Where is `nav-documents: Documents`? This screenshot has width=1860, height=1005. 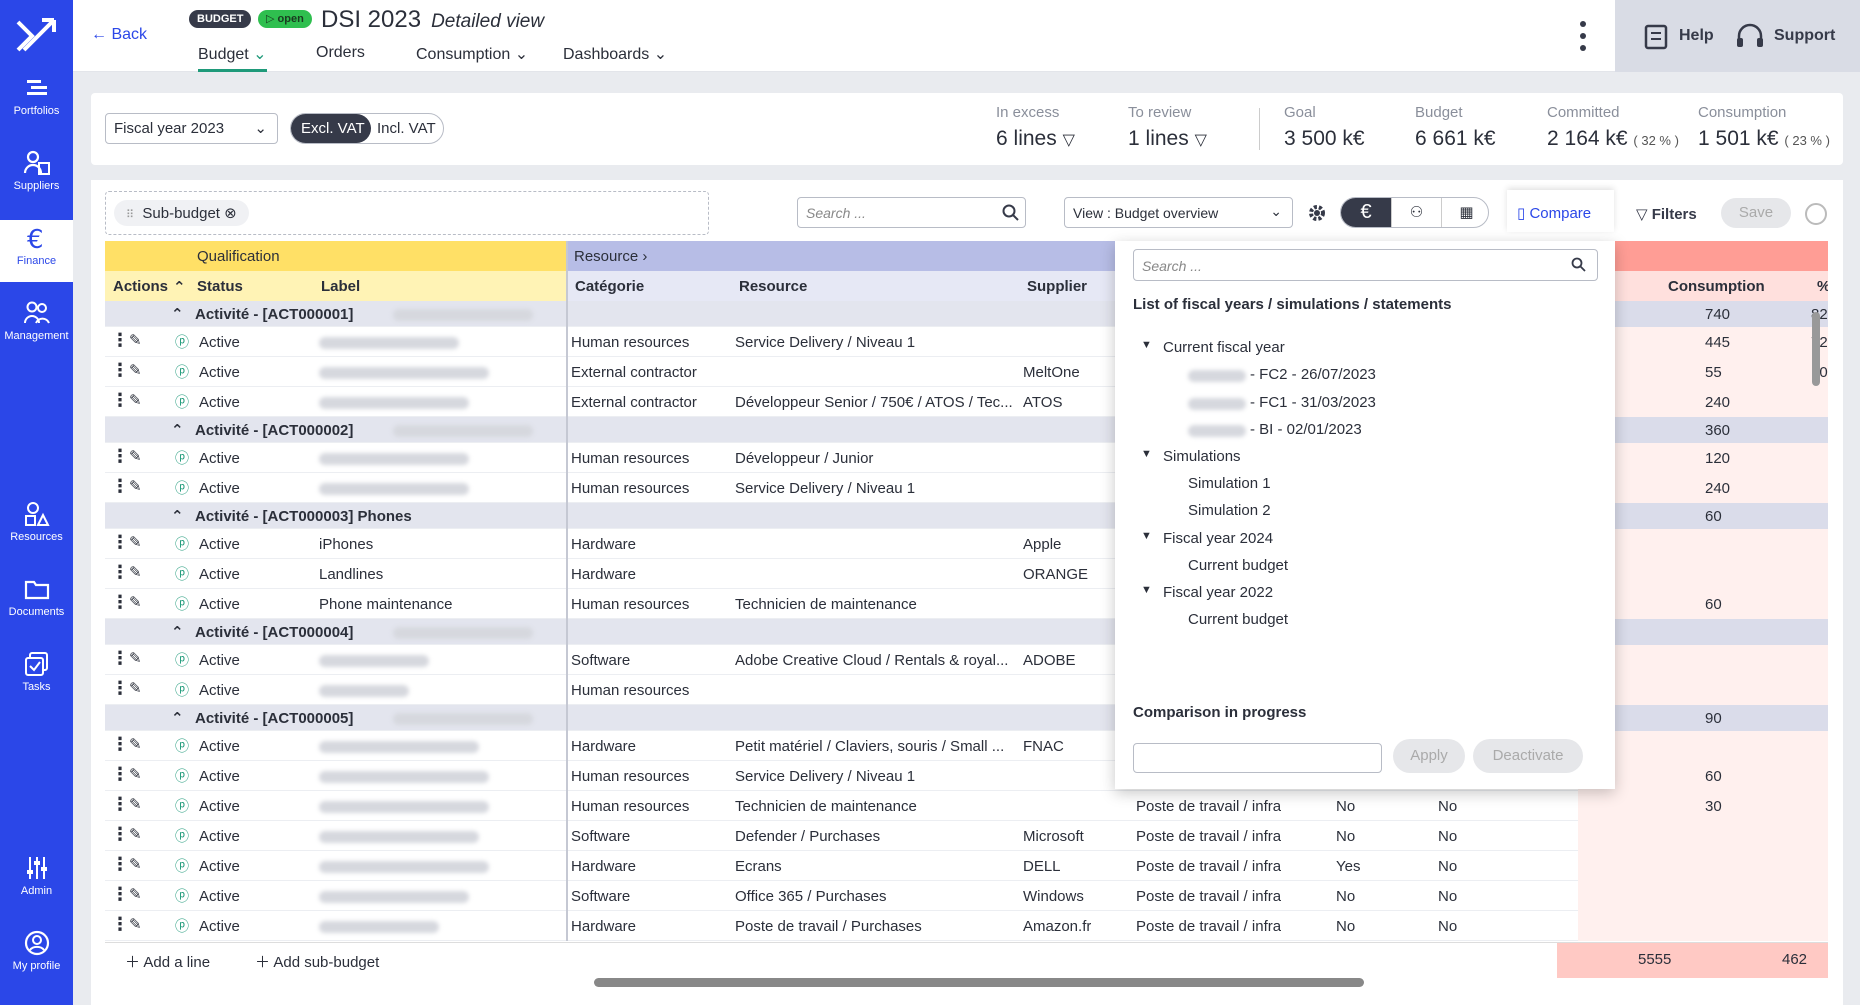
nav-documents: Documents is located at coordinates (36, 602).